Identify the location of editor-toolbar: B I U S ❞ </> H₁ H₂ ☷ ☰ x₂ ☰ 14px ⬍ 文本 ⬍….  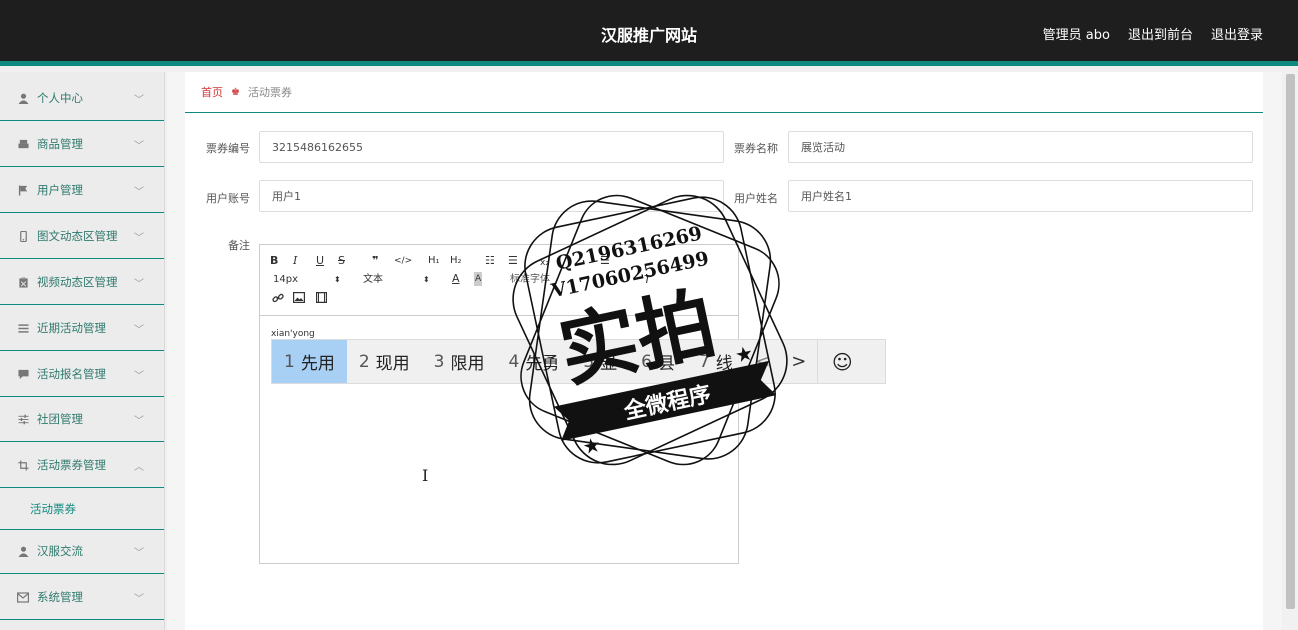
(499, 280).